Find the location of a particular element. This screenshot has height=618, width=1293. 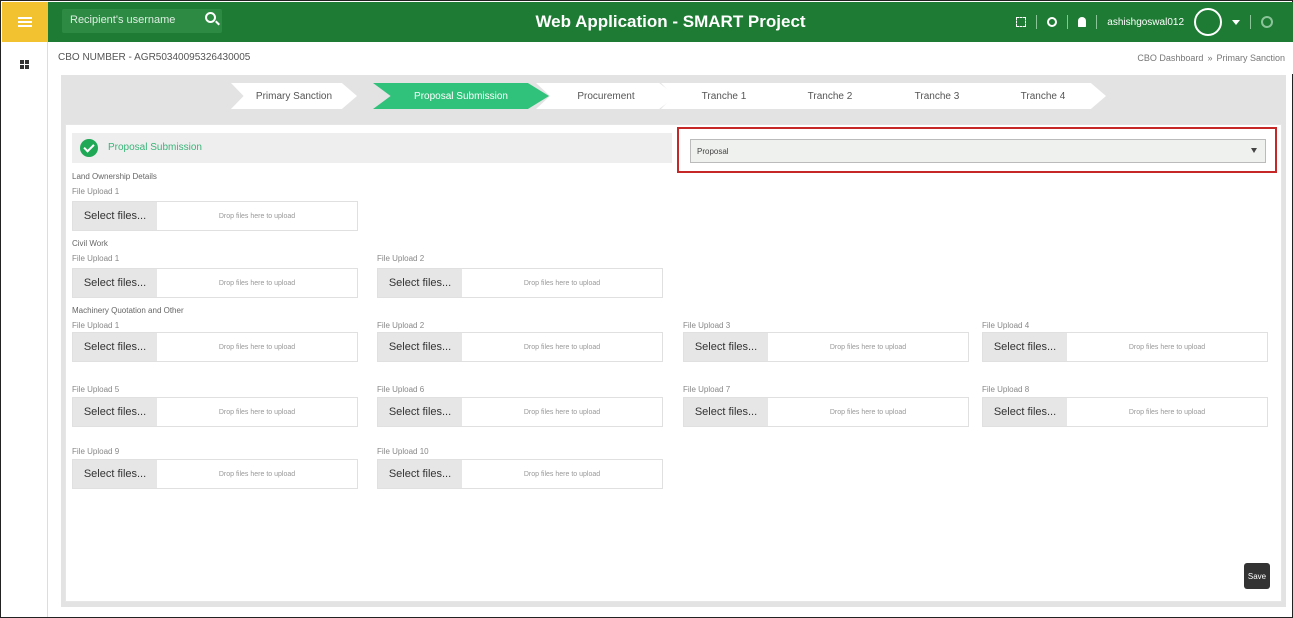

file-upload-label: File Upload 3 is located at coordinates (707, 325).